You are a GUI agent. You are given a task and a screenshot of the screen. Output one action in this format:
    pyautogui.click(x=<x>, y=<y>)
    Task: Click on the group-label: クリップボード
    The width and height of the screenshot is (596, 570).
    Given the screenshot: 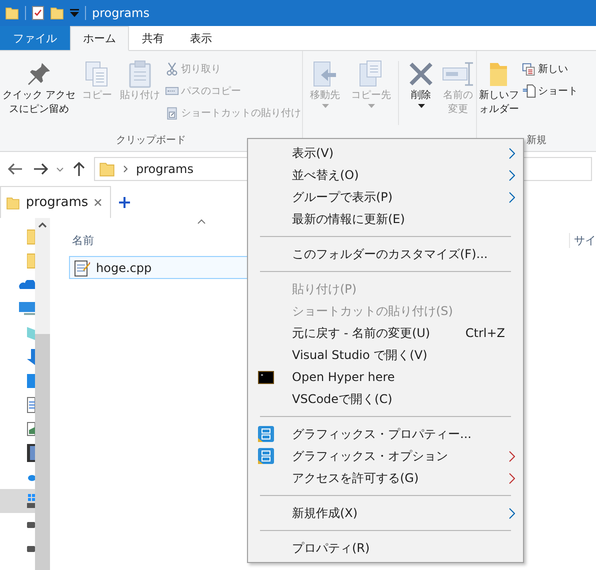 What is the action you would take?
    pyautogui.click(x=151, y=141)
    